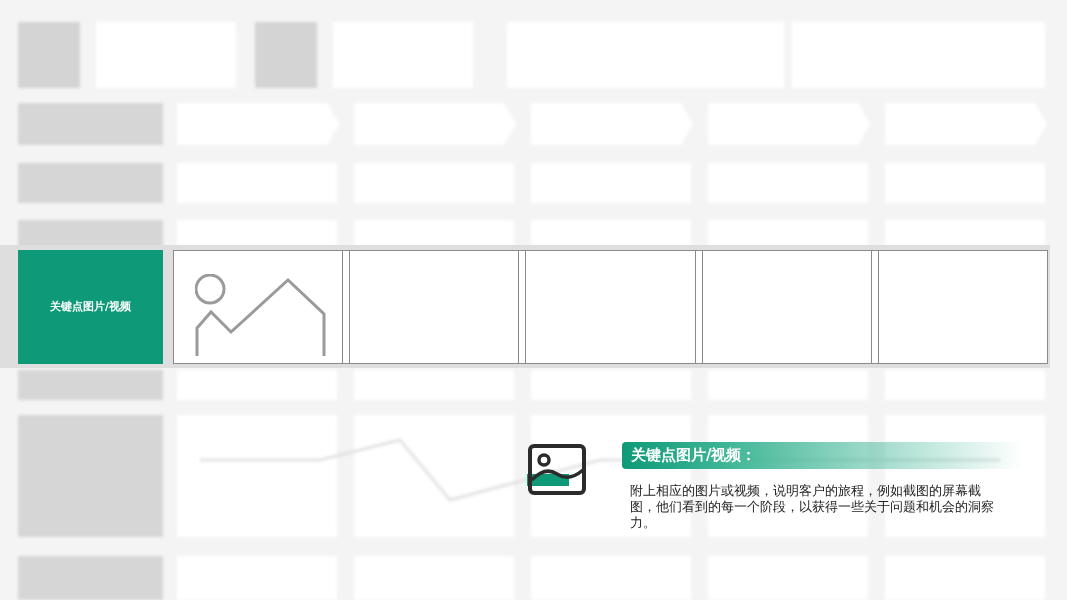 Image resolution: width=1067 pixels, height=600 pixels. Describe the element at coordinates (812, 507) in the screenshot. I see `callout-text: 附上相应的图片或视频，说明客户的旅程，例如截图的屏幕截图，他们看到的每一个阶段，以获得一些关于问题和机会的洞察力。` at that location.